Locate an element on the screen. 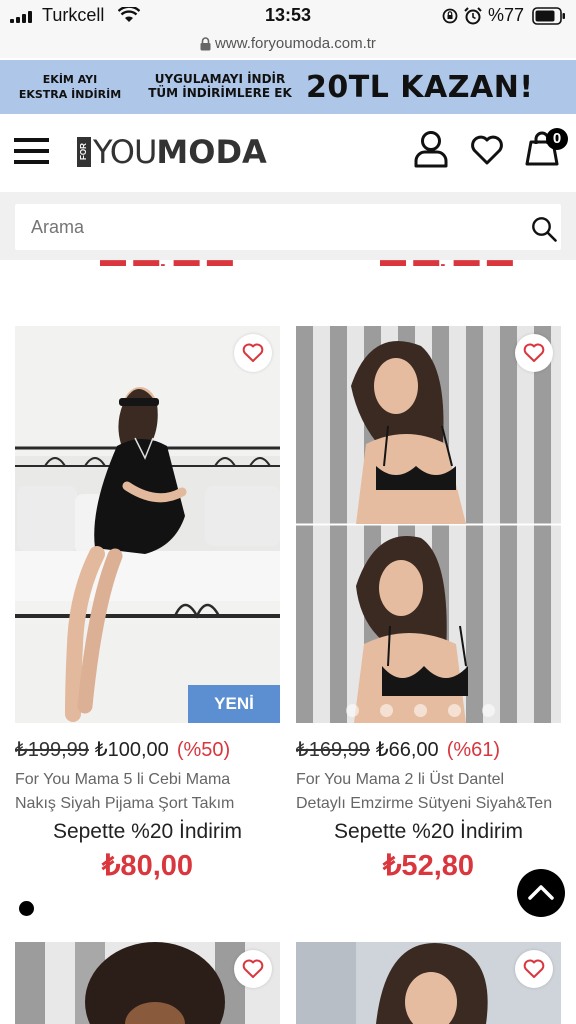  price-row: ₺199,99 ₺100,00 (%50) is located at coordinates (155, 749).